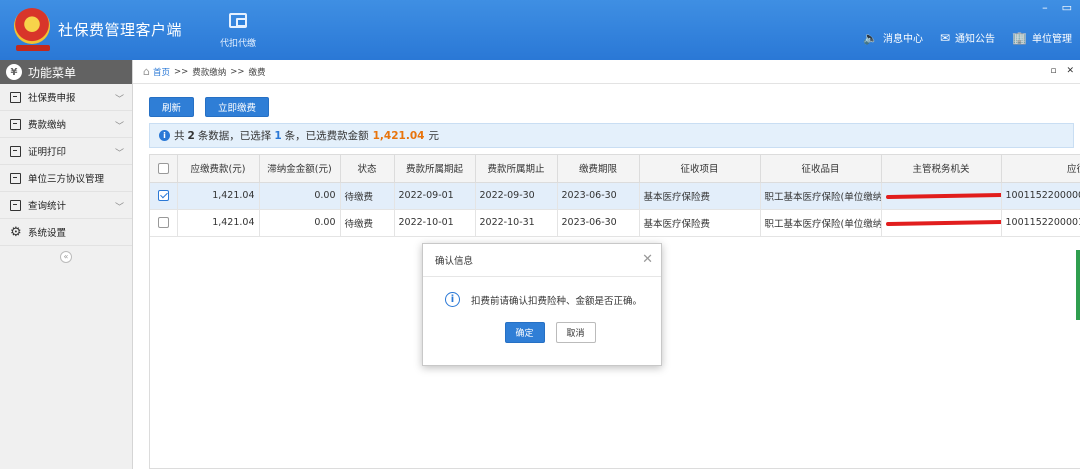 The width and height of the screenshot is (1080, 469). I want to click on dialog-header: 确认信息 ✕, so click(542, 260).